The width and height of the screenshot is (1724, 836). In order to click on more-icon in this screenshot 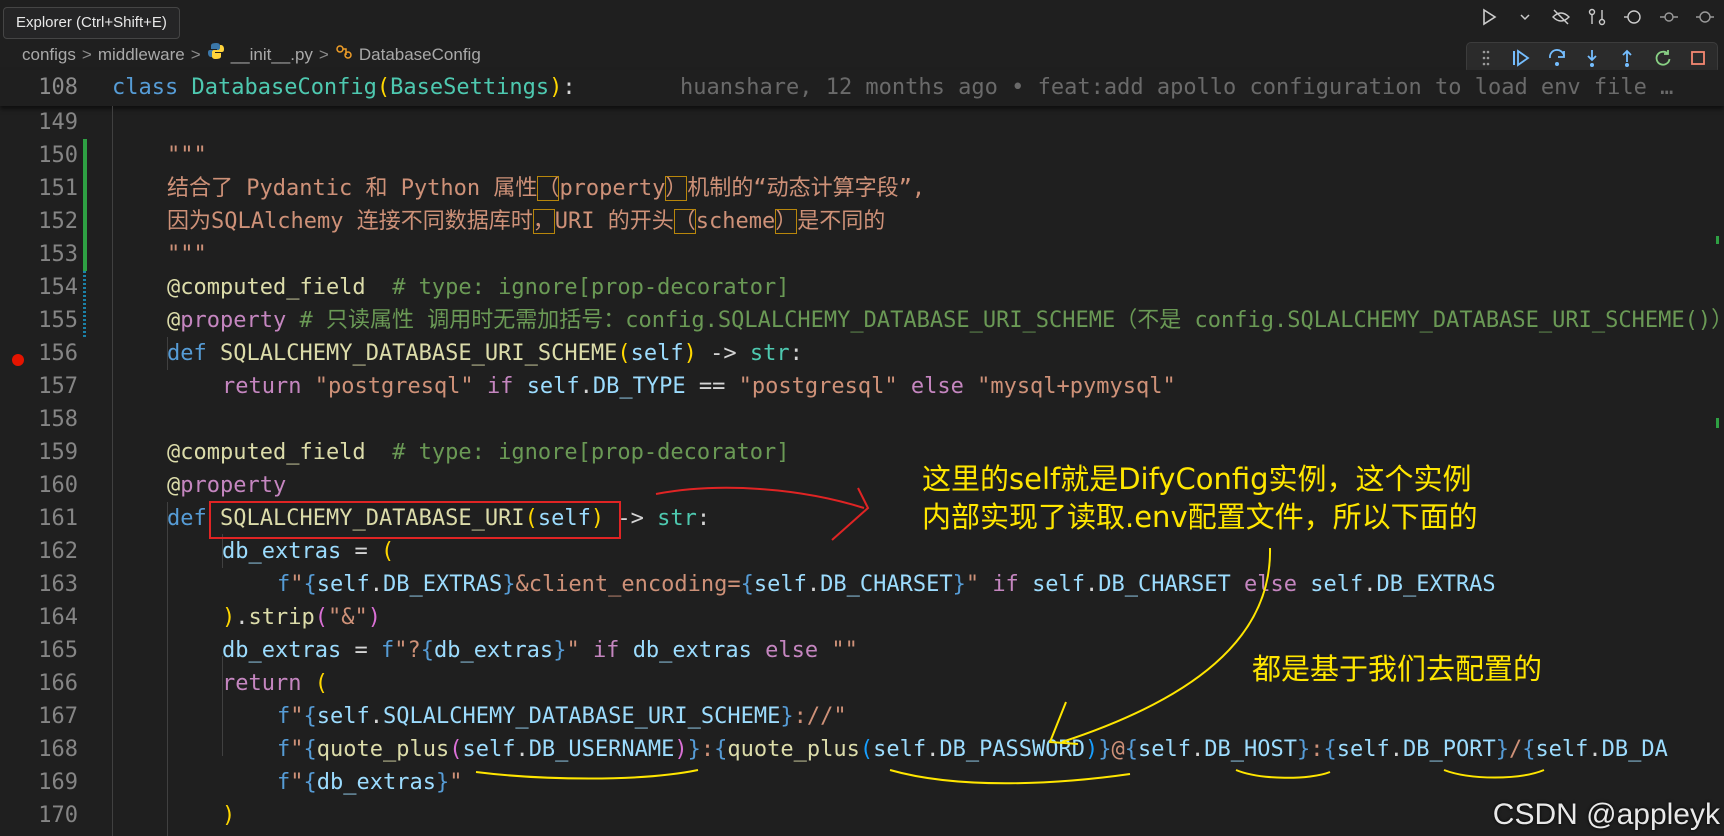, I will do `click(1705, 17)`.